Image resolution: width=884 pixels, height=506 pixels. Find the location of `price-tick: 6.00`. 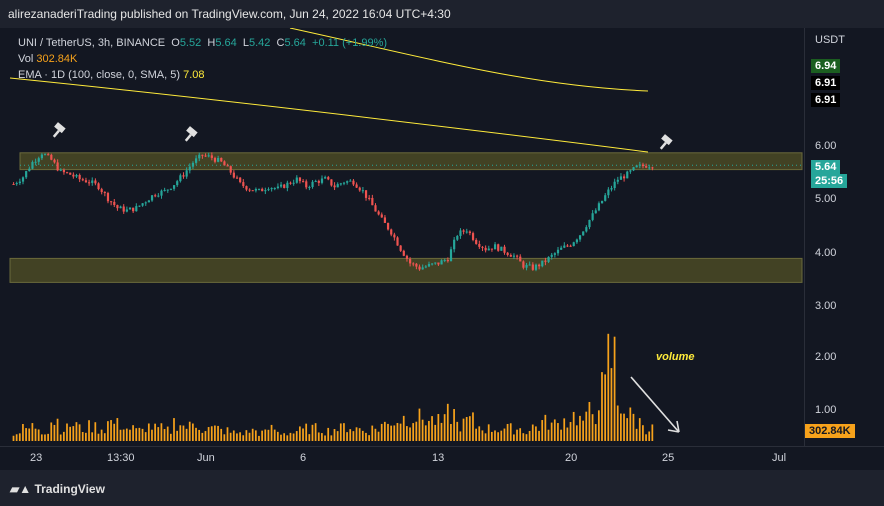

price-tick: 6.00 is located at coordinates (826, 146).